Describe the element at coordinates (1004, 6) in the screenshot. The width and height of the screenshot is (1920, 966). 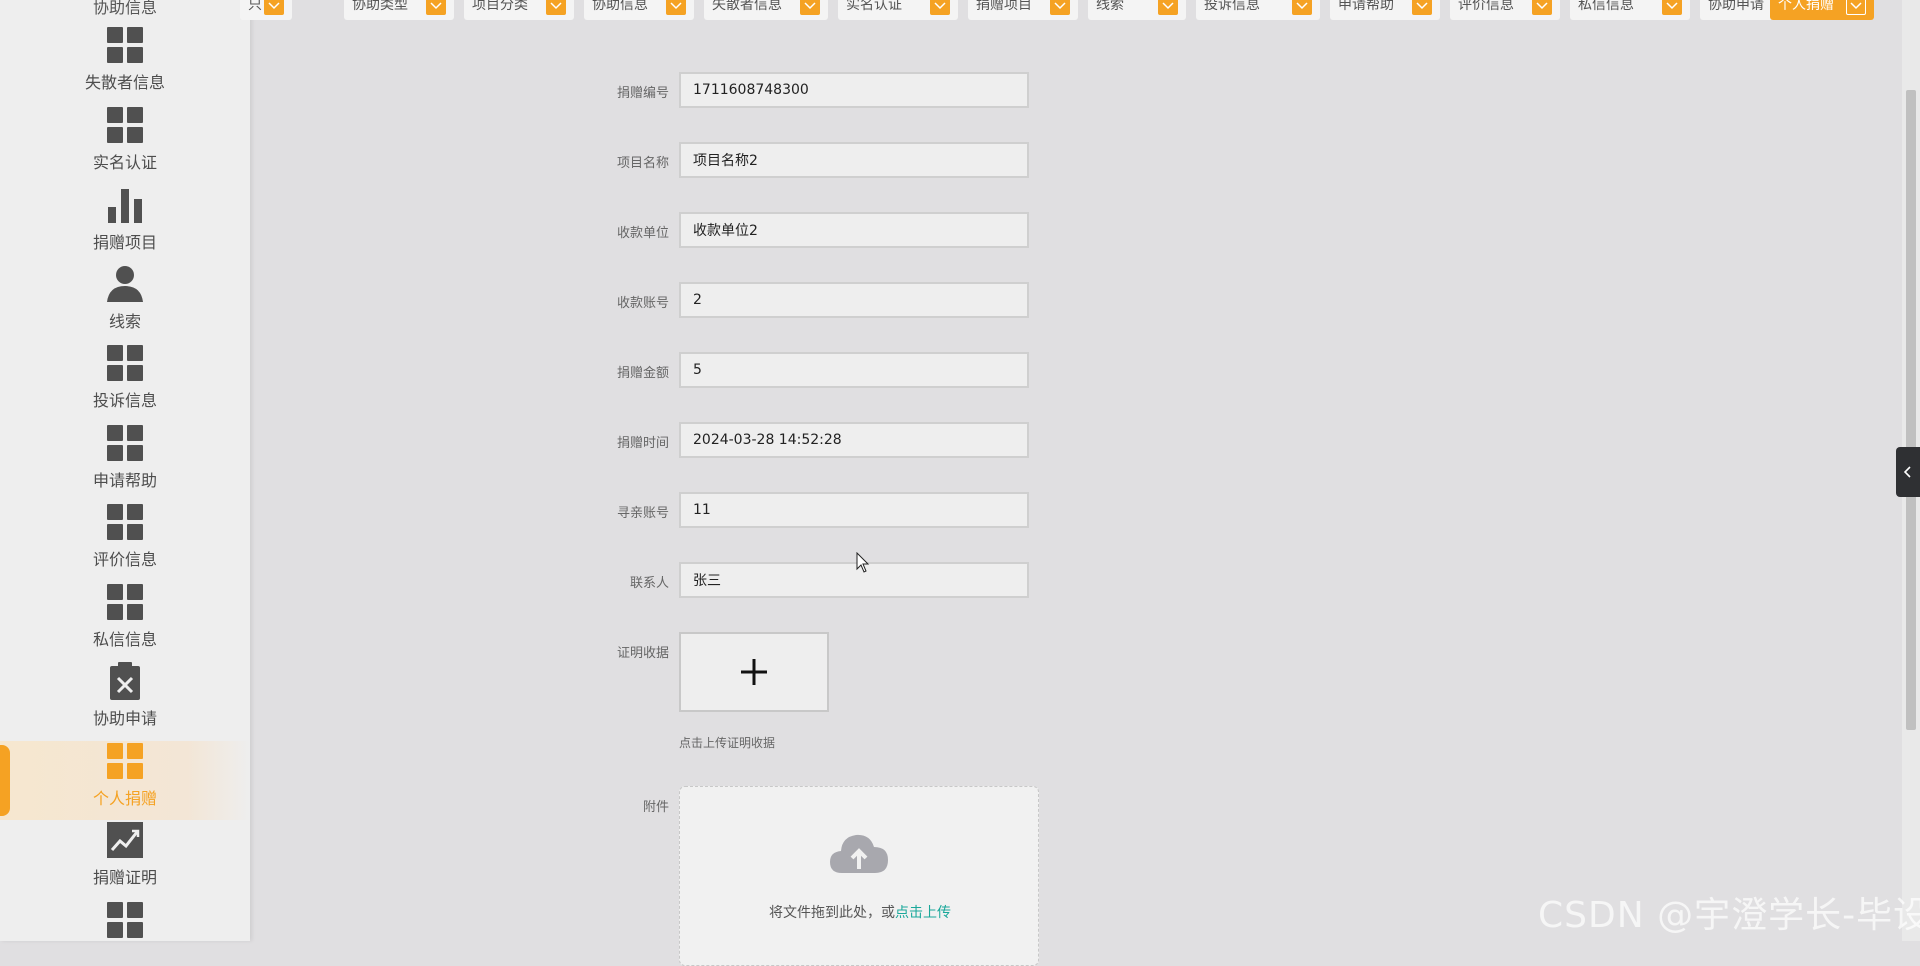
I see `tab-label: 捐赠项目` at that location.